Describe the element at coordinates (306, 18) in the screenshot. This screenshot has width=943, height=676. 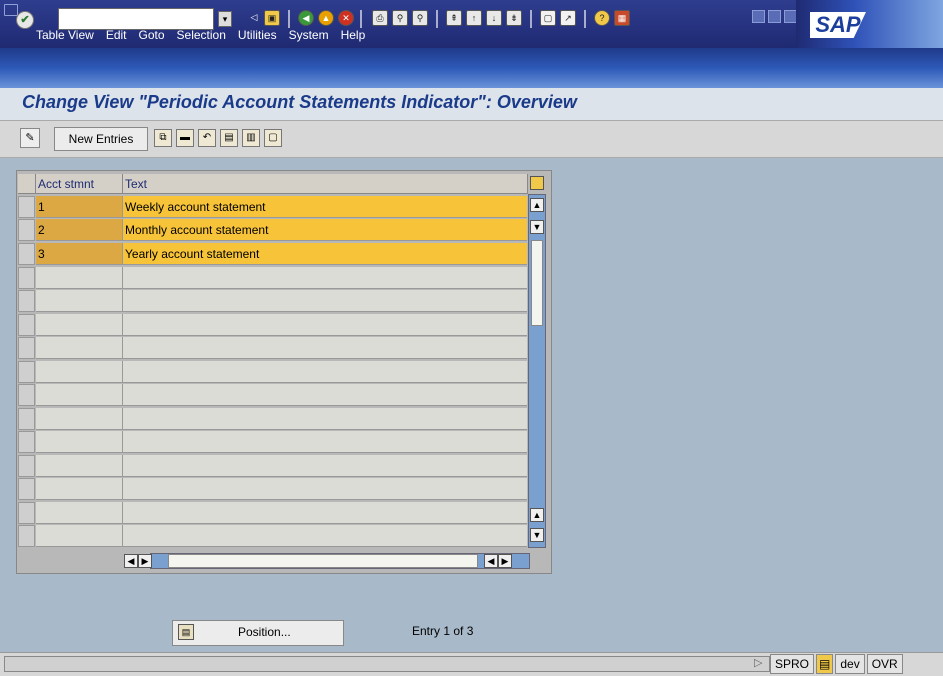
I see `back-icon: ◀` at that location.